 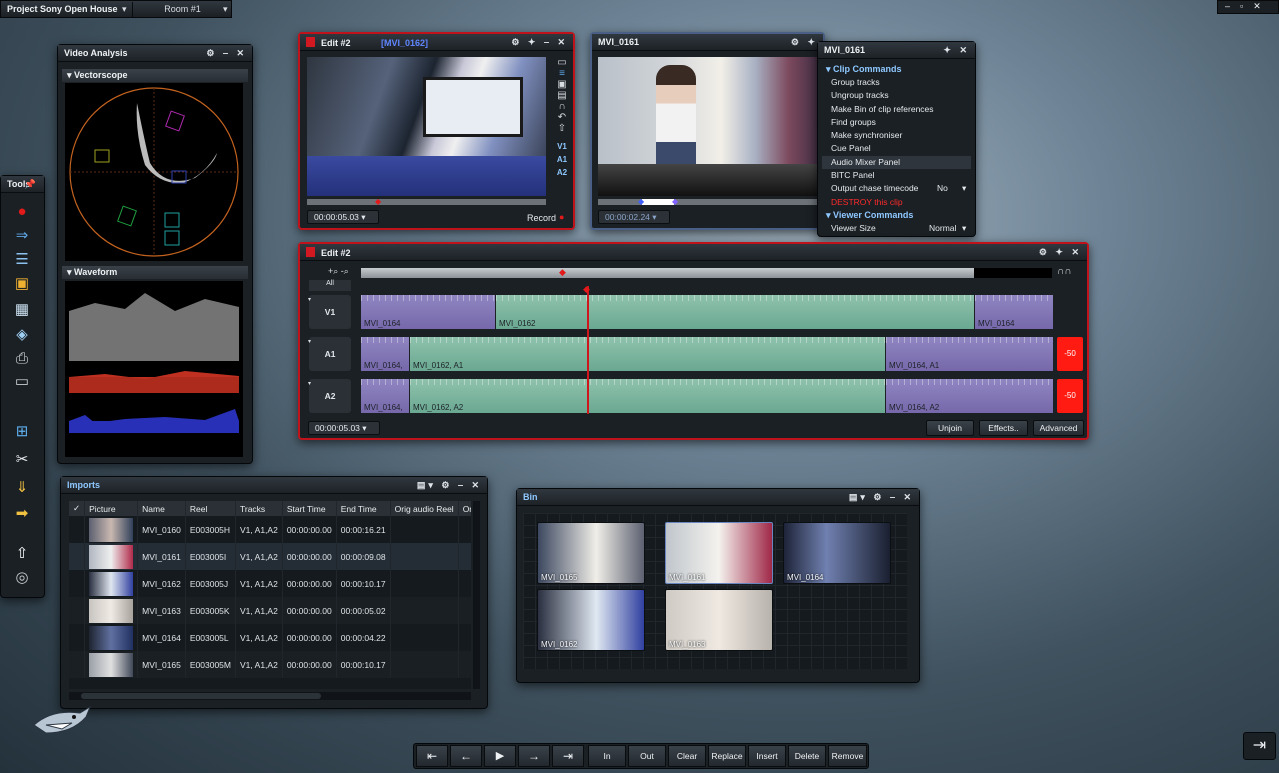 I want to click on list-icon: ≡, so click(x=562, y=73).